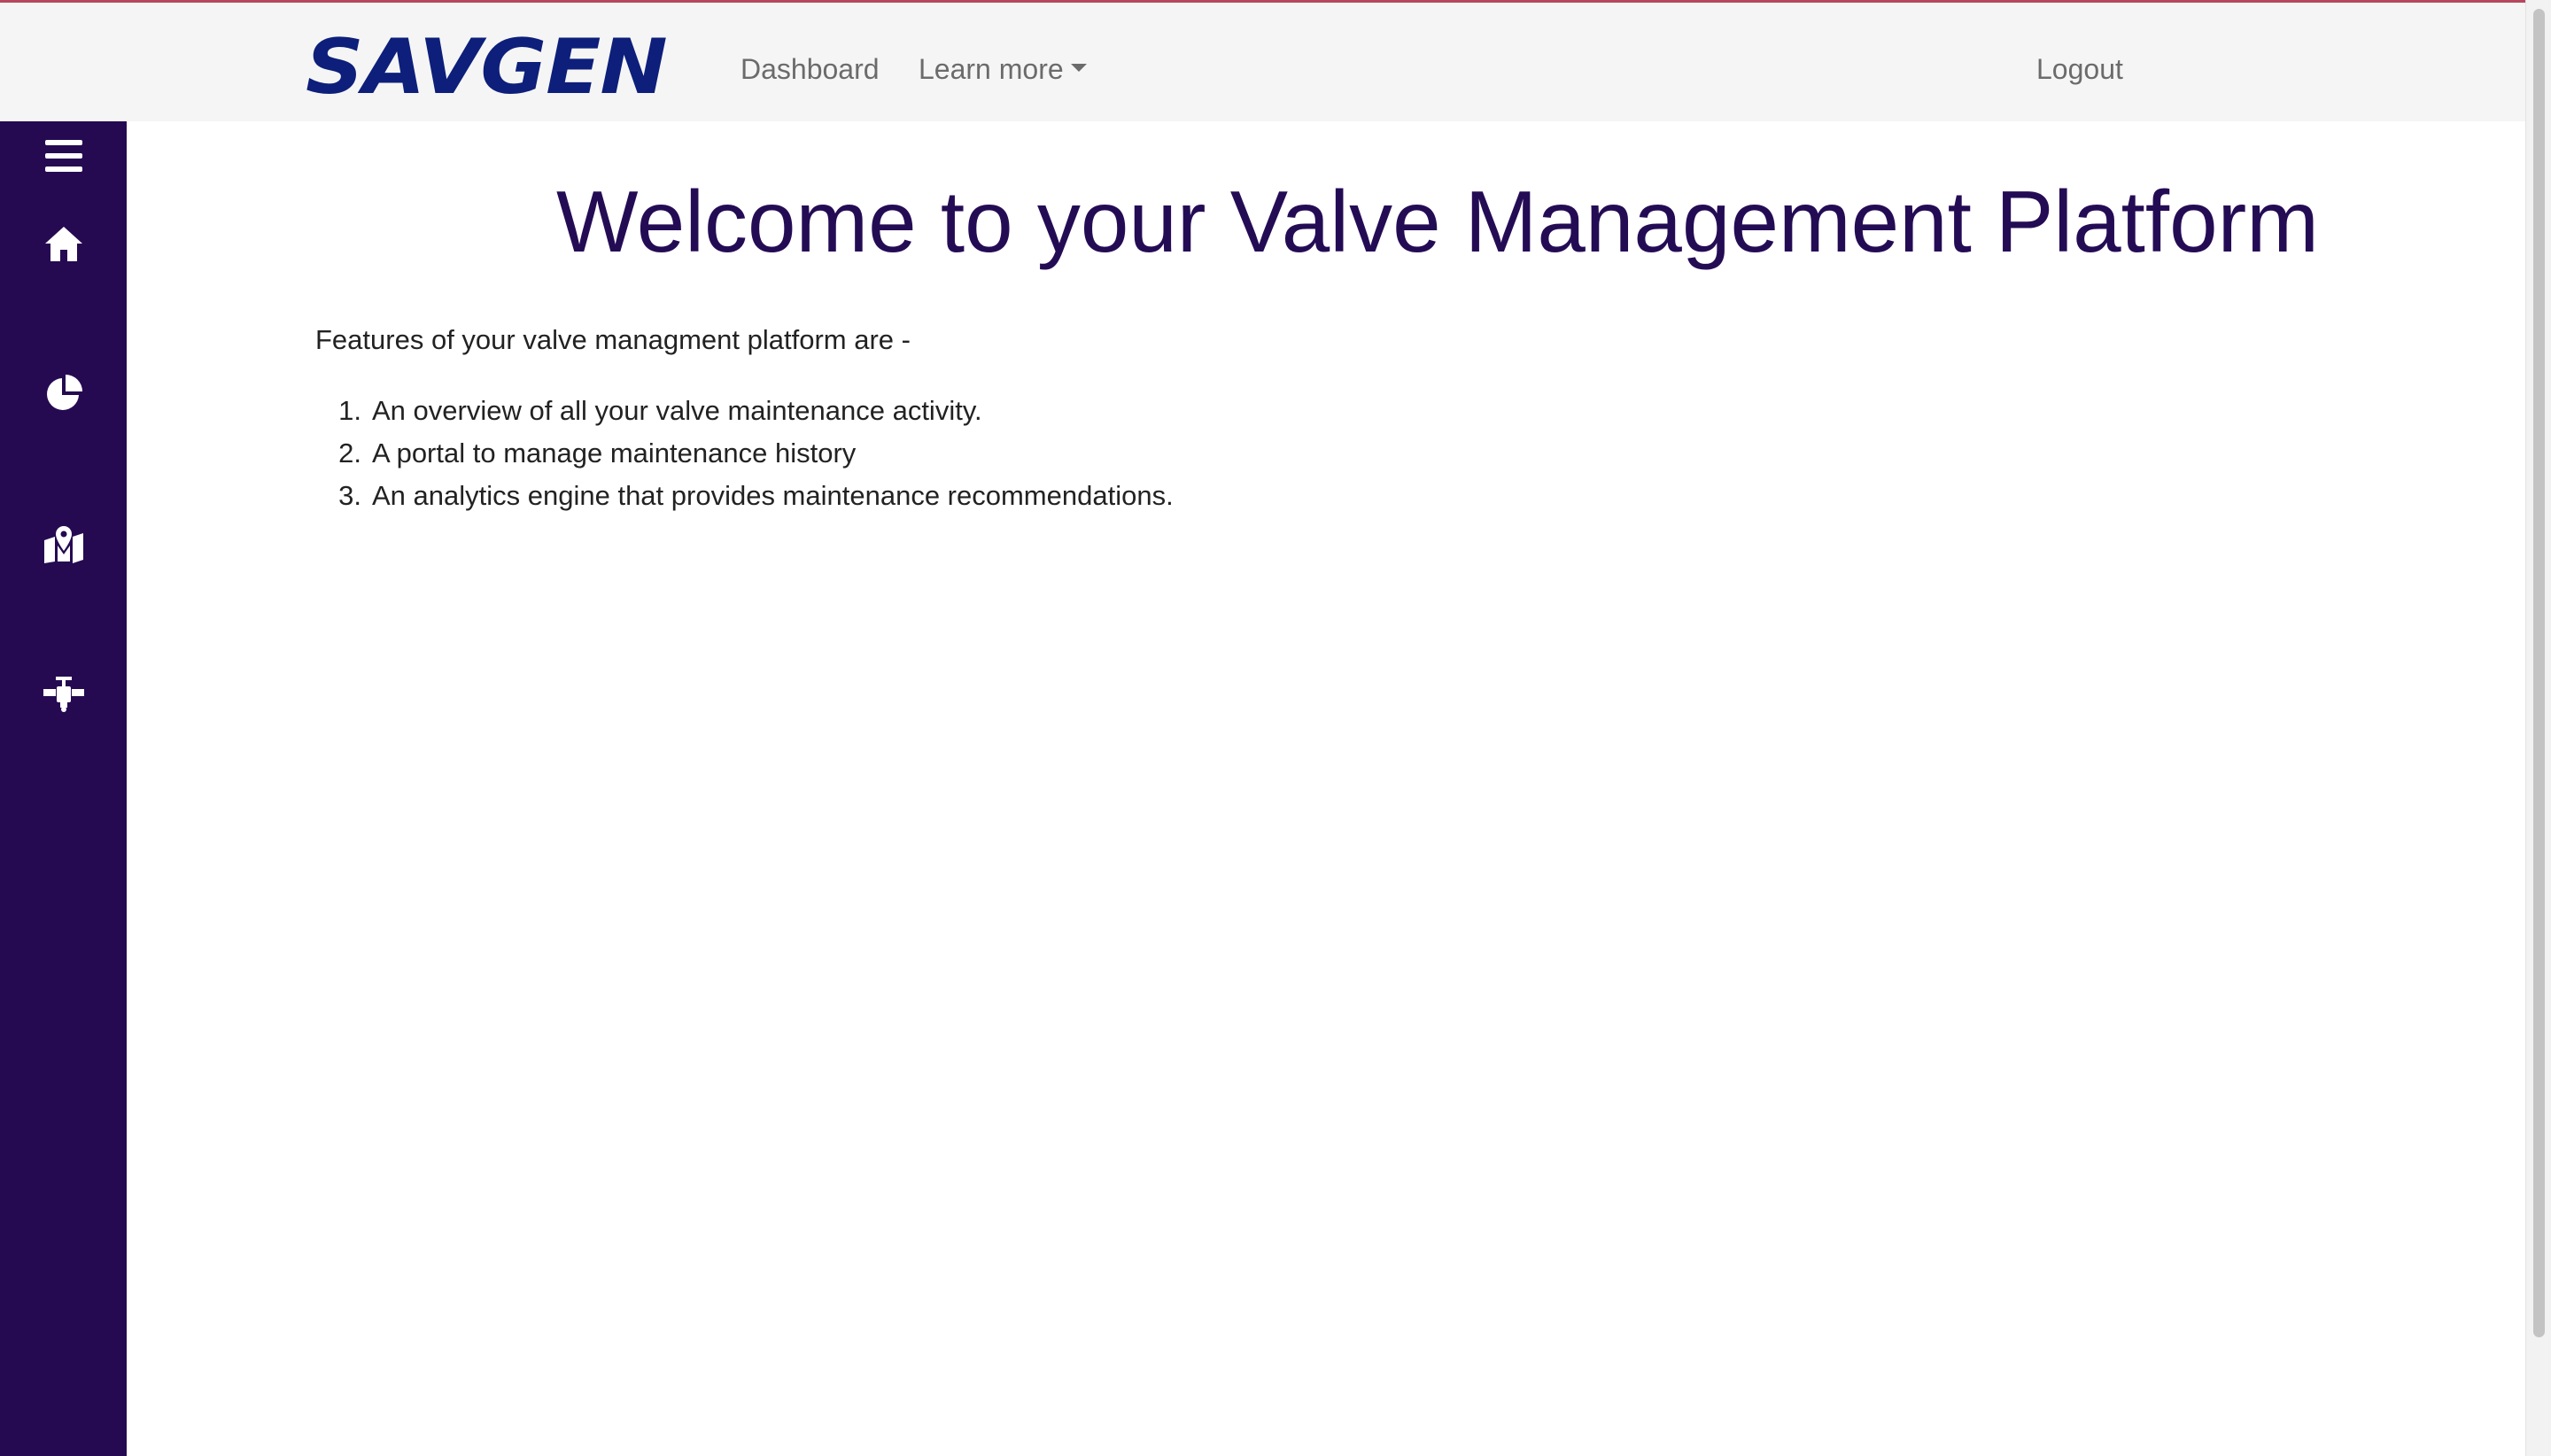 This screenshot has height=1456, width=2551. Describe the element at coordinates (991, 69) in the screenshot. I see `nav-learn-more-label: Learn more` at that location.